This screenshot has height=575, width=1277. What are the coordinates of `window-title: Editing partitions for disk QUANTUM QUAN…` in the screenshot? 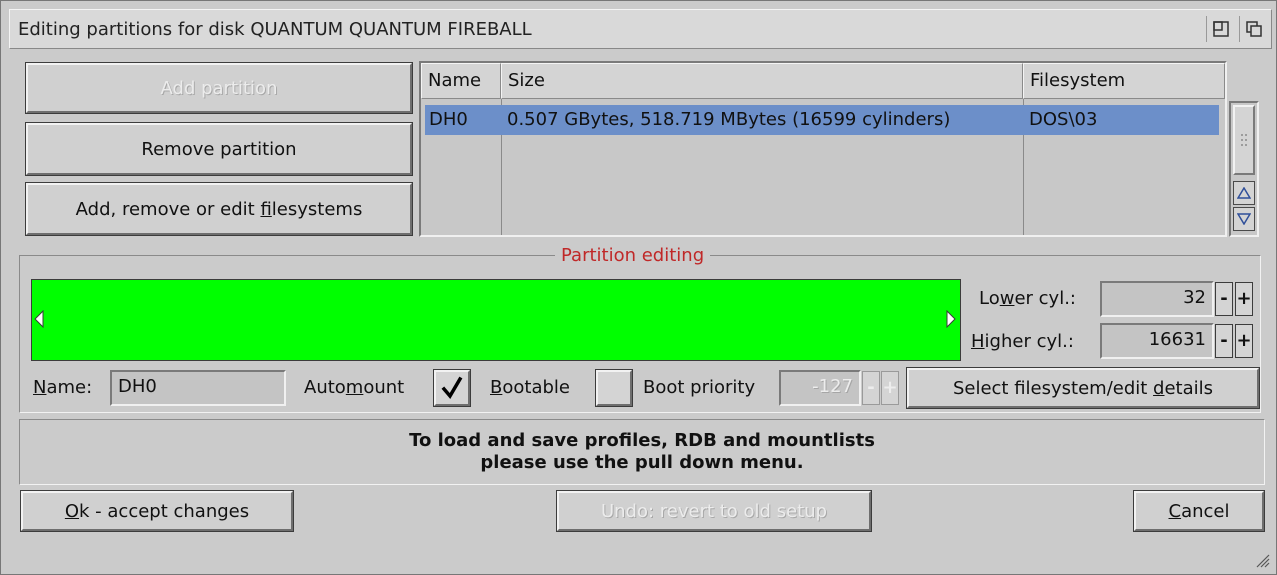 It's located at (275, 29).